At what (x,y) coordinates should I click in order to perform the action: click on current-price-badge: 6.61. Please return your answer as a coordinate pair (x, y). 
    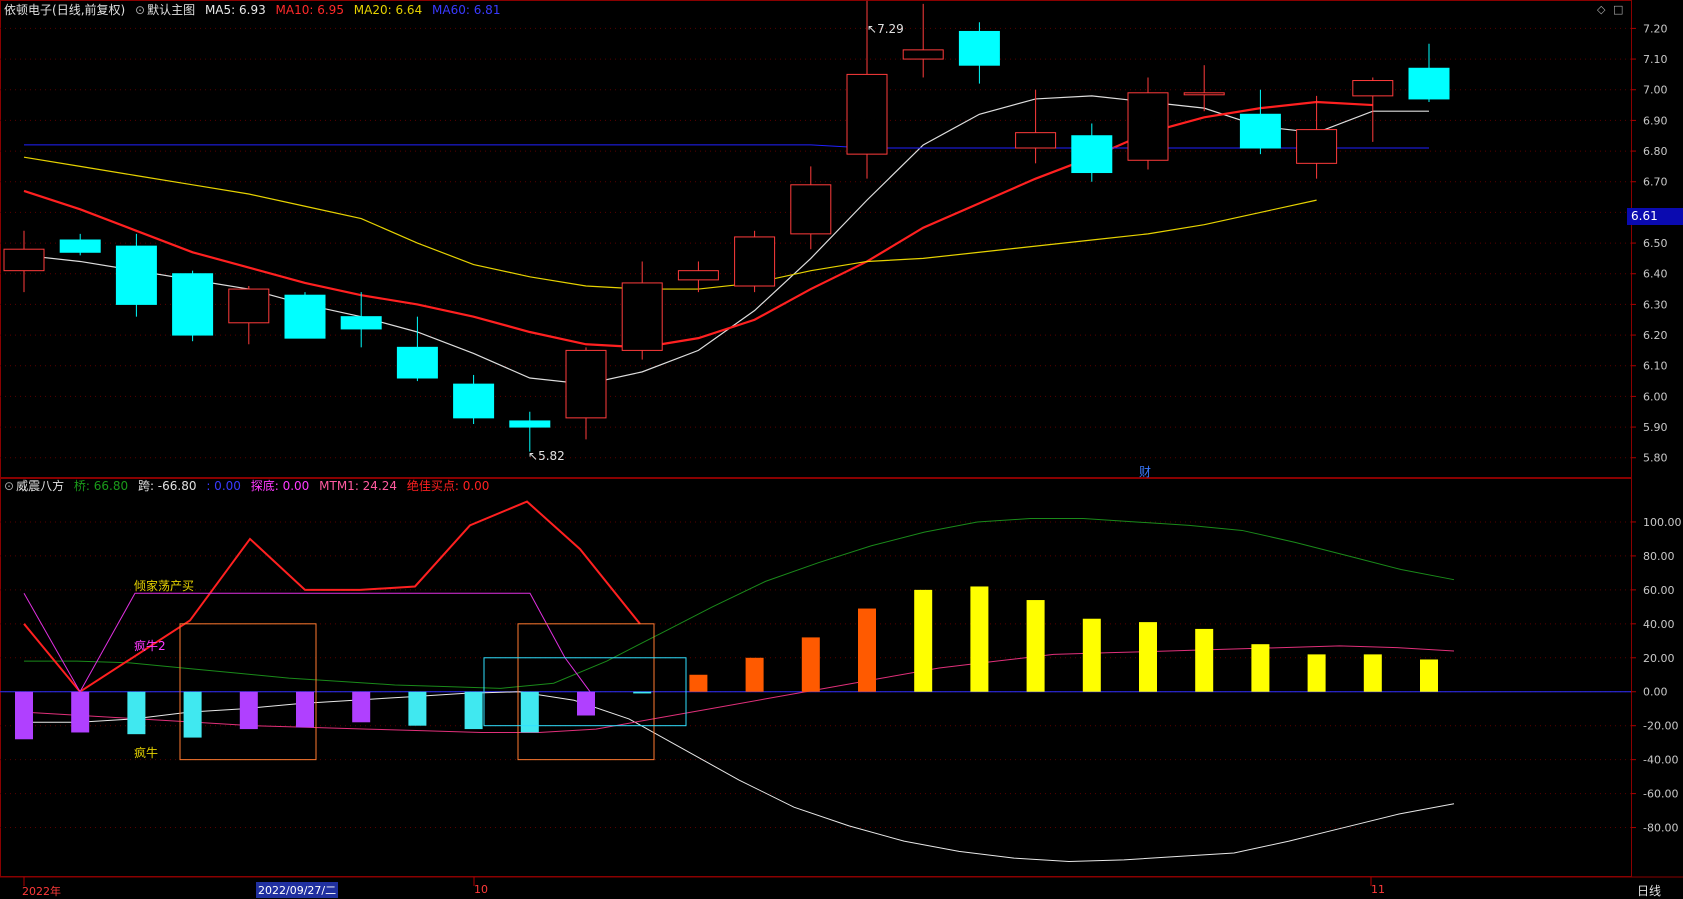
    Looking at the image, I should click on (1655, 216).